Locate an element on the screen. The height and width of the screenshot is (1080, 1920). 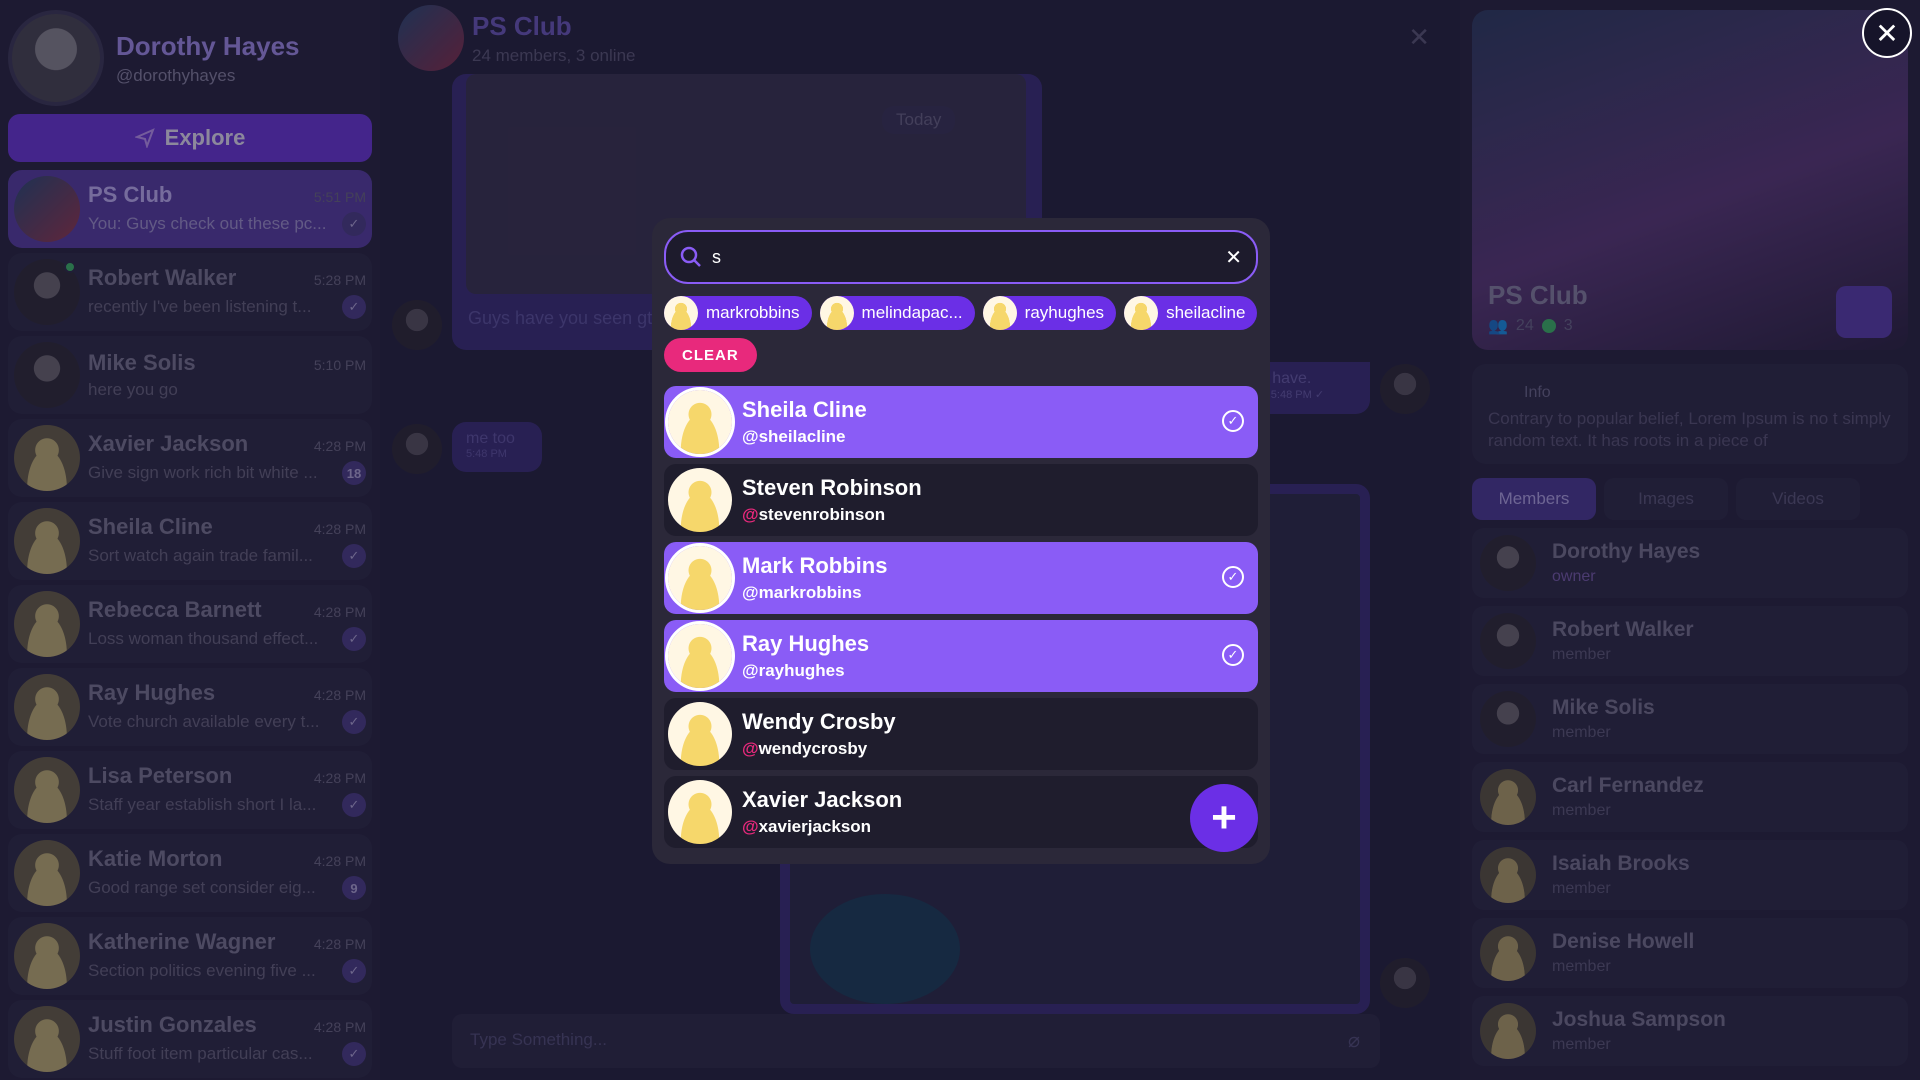
close-icon: ✕ is located at coordinates (1887, 33).